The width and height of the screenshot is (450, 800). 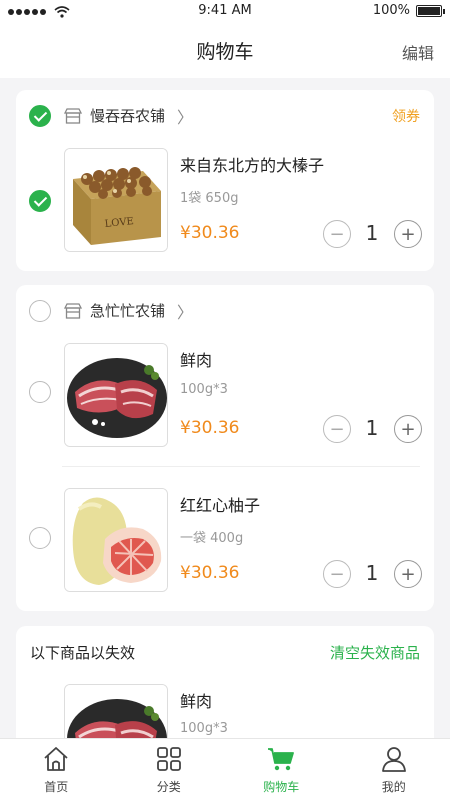 I want to click on cart-icon, so click(x=281, y=759).